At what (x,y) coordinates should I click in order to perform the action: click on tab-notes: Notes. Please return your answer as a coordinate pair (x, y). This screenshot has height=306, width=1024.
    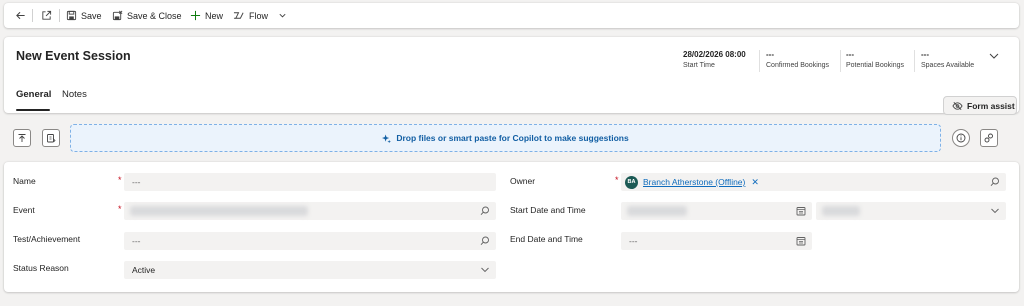
    Looking at the image, I should click on (74, 94).